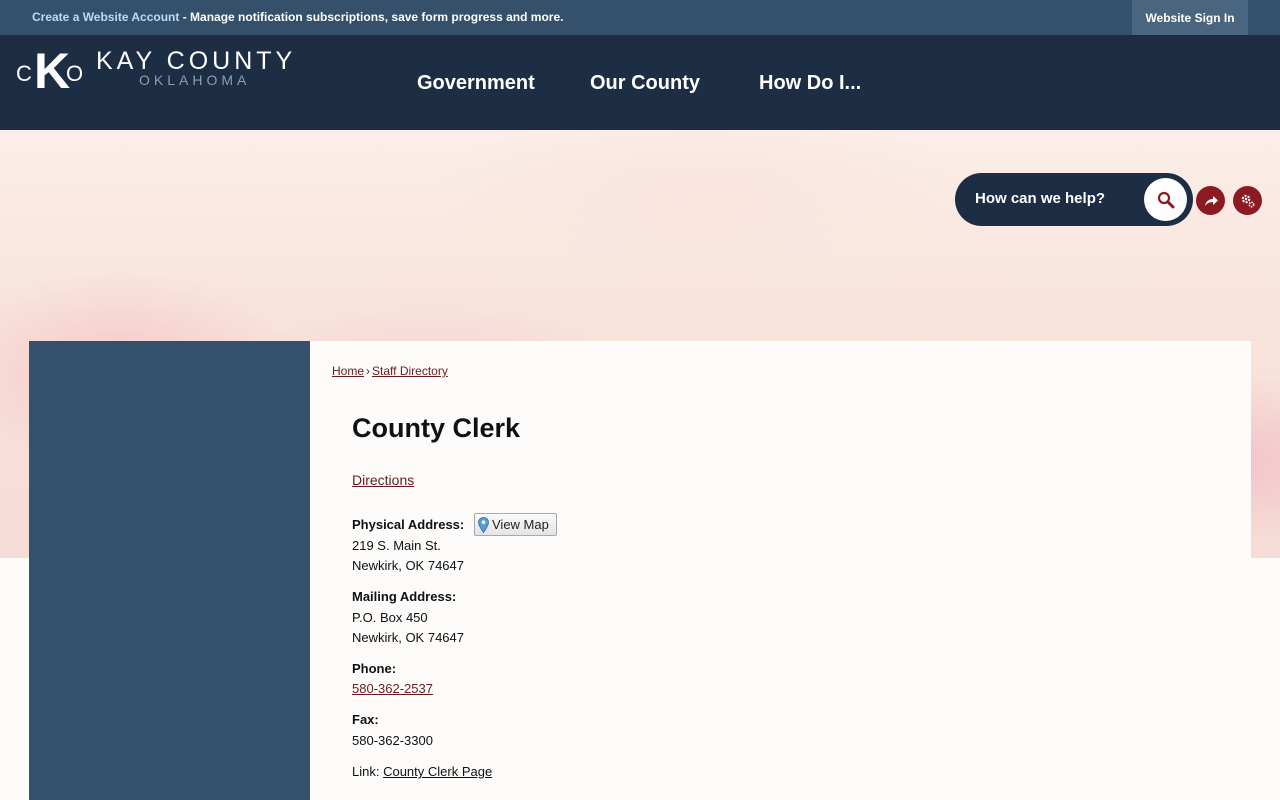 The height and width of the screenshot is (800, 1280). I want to click on share-icon, so click(1211, 200).